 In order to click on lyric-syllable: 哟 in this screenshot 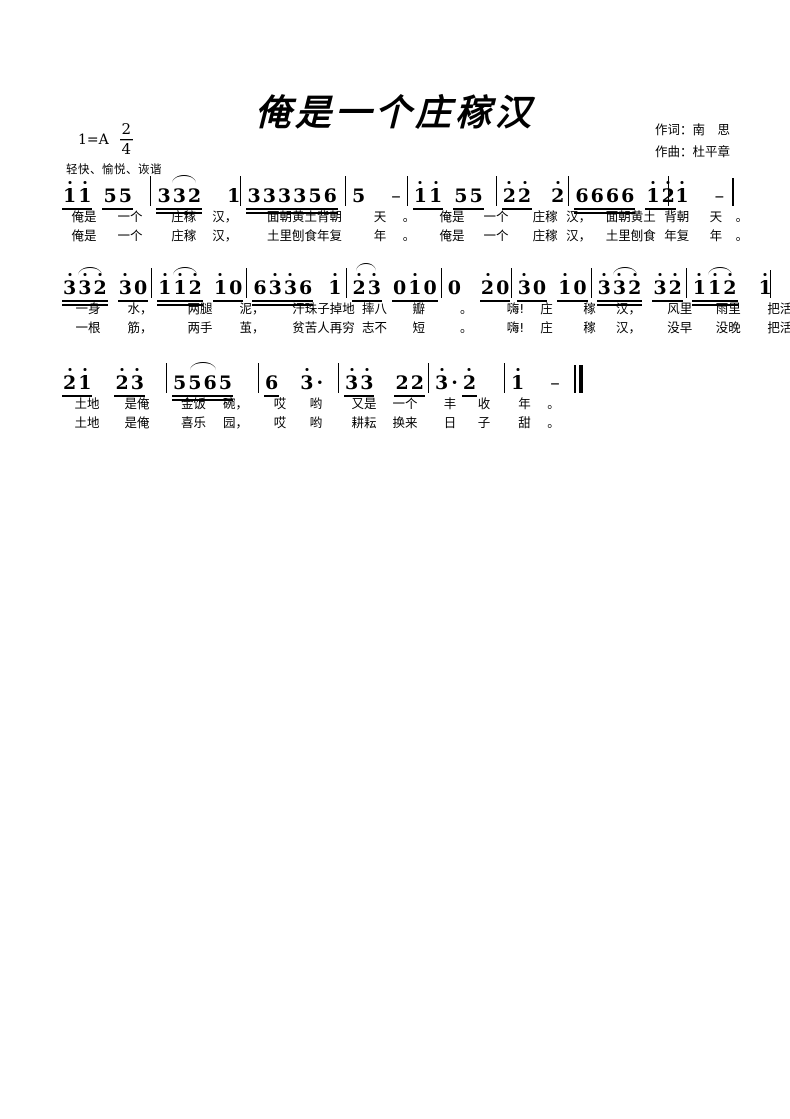, I will do `click(316, 422)`.